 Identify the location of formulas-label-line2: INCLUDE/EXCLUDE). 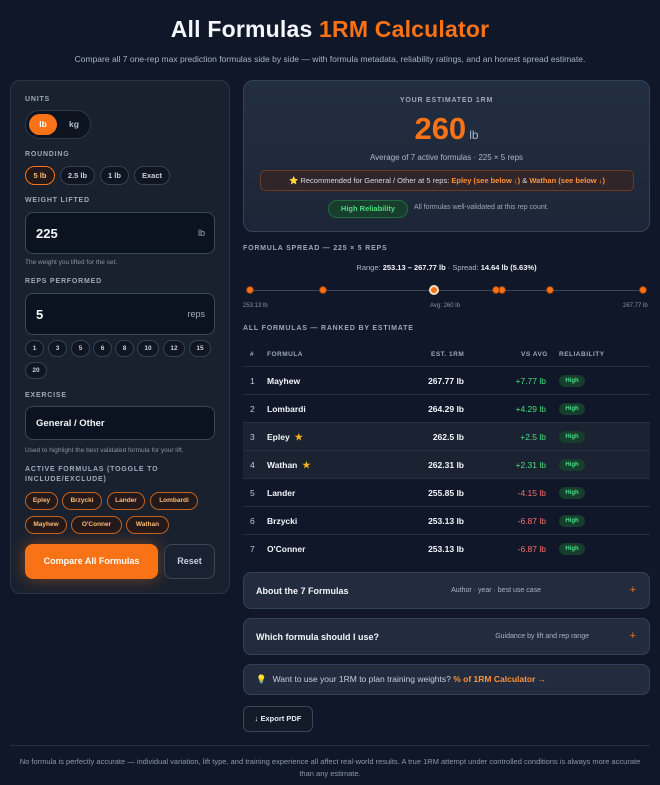
(66, 479).